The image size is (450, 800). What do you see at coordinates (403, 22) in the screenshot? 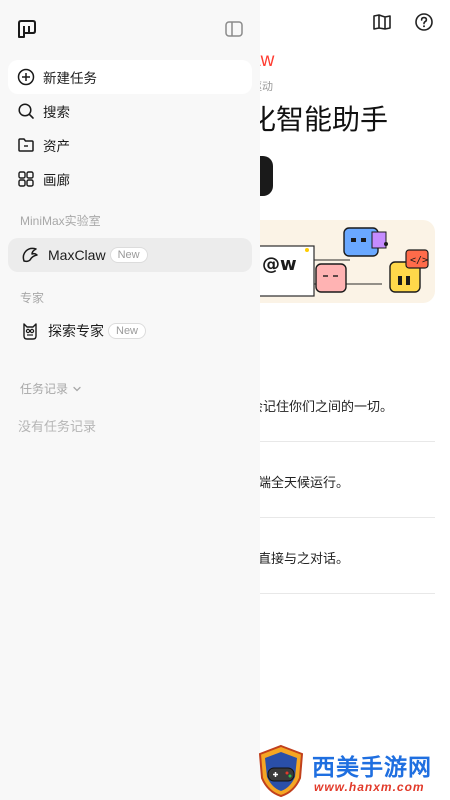
I see `top-toolbar` at bounding box center [403, 22].